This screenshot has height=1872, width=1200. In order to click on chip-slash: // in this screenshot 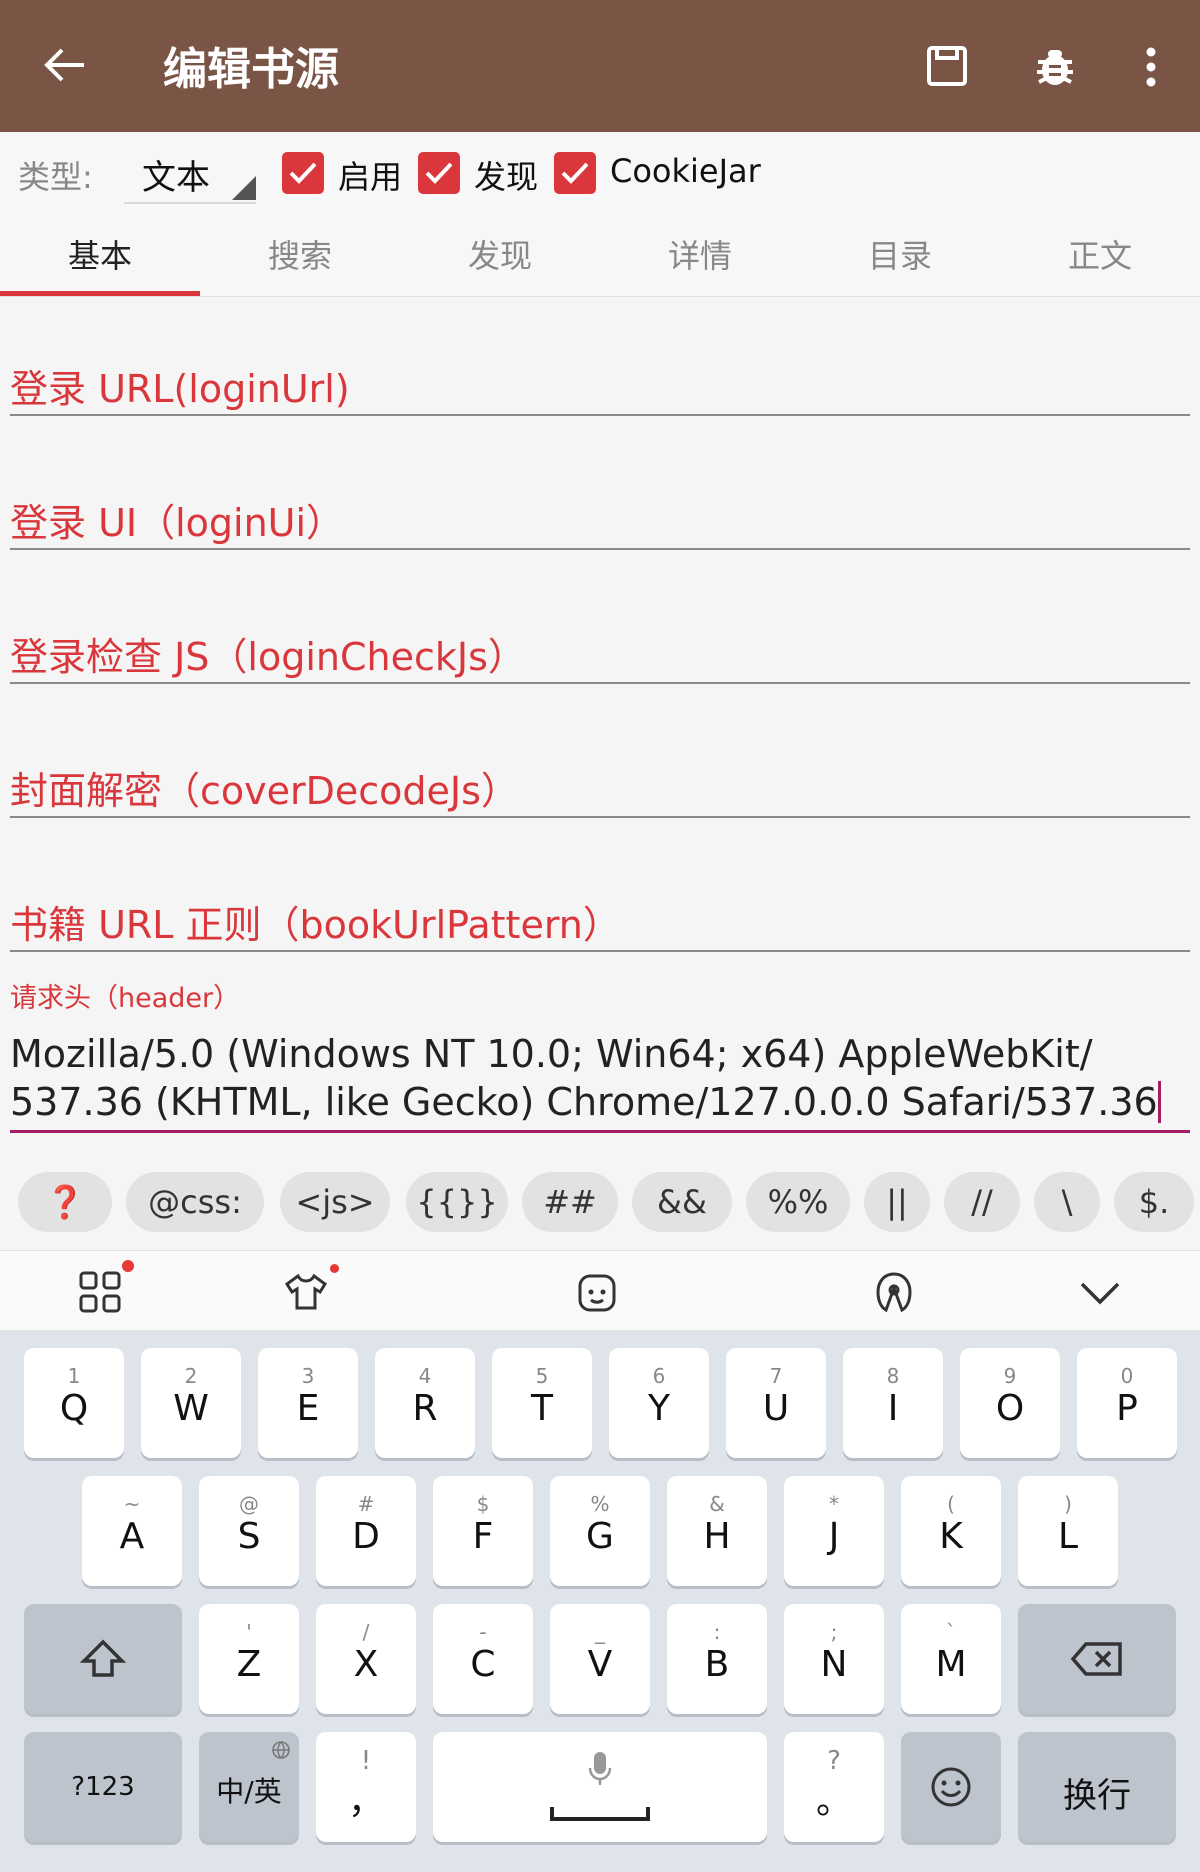, I will do `click(982, 1202)`.